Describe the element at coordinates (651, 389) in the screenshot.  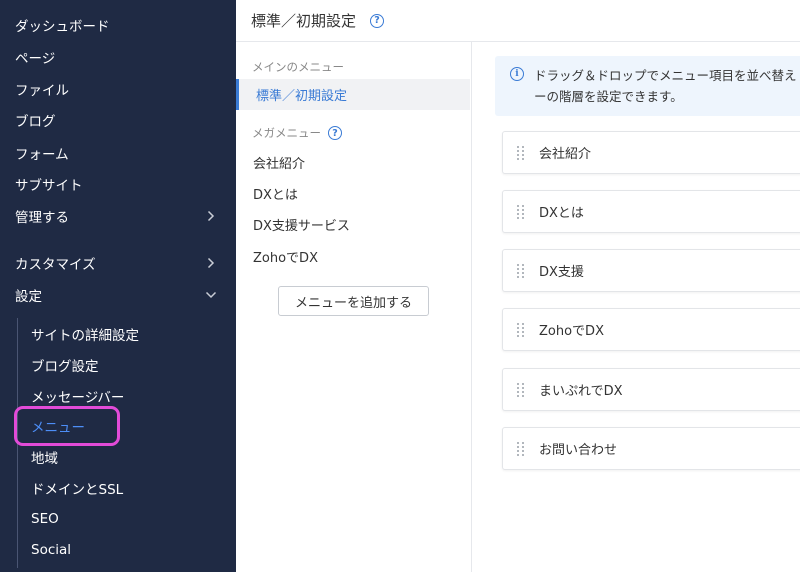
I see `menu-item-card: まいぷれでDX` at that location.